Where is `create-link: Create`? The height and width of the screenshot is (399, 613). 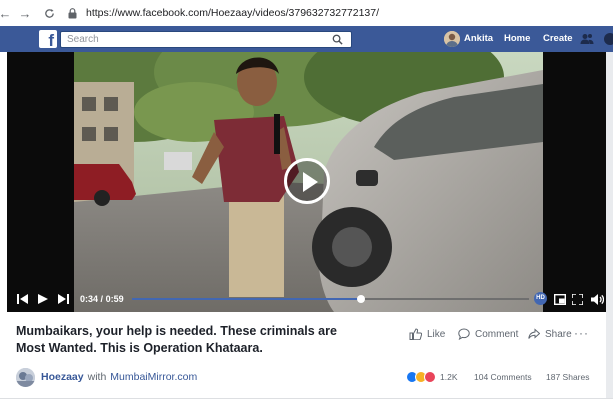
create-link: Create is located at coordinates (558, 38).